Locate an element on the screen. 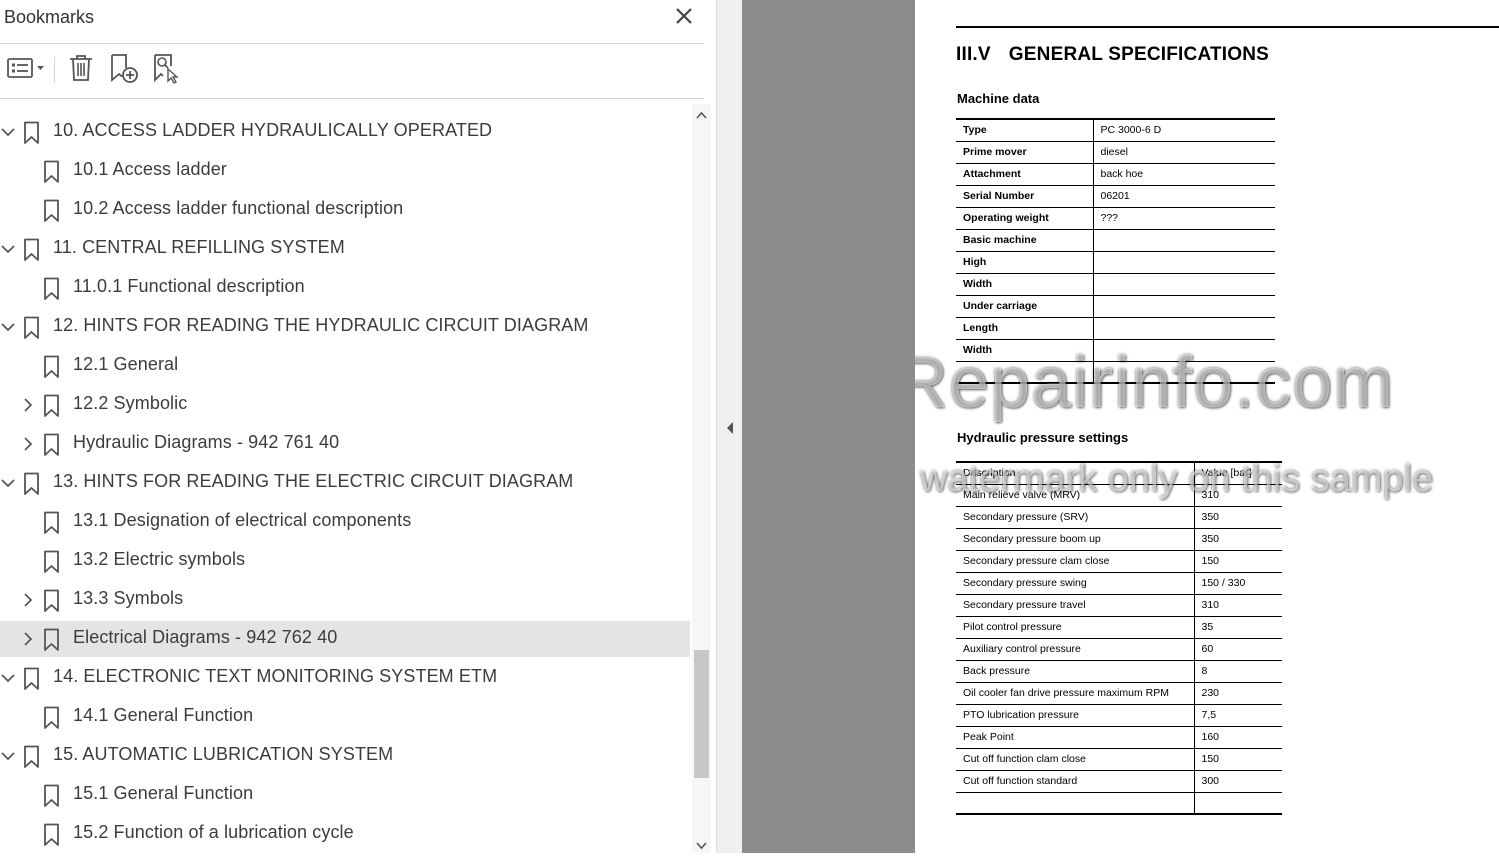 Image resolution: width=1499 pixels, height=858 pixels. spec-label-cell: Type is located at coordinates (1025, 130).